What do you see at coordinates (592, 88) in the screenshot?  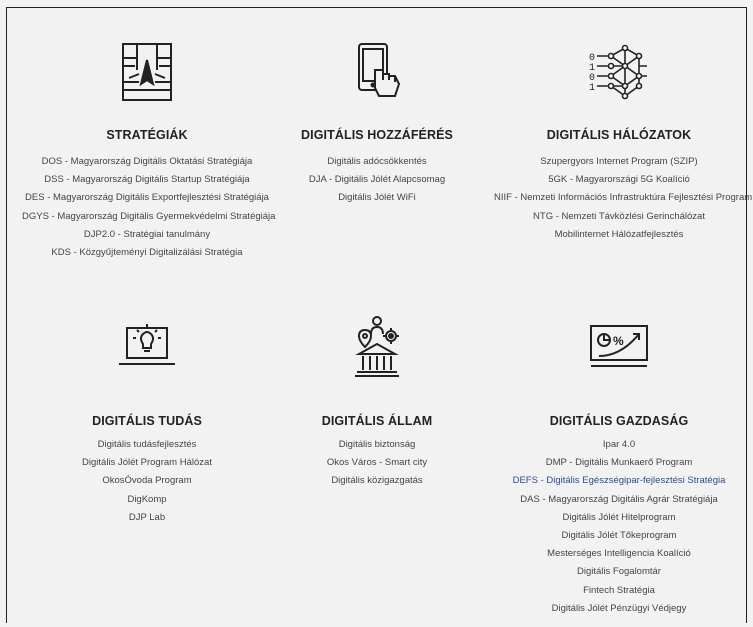 I see `binary-digit: 1` at bounding box center [592, 88].